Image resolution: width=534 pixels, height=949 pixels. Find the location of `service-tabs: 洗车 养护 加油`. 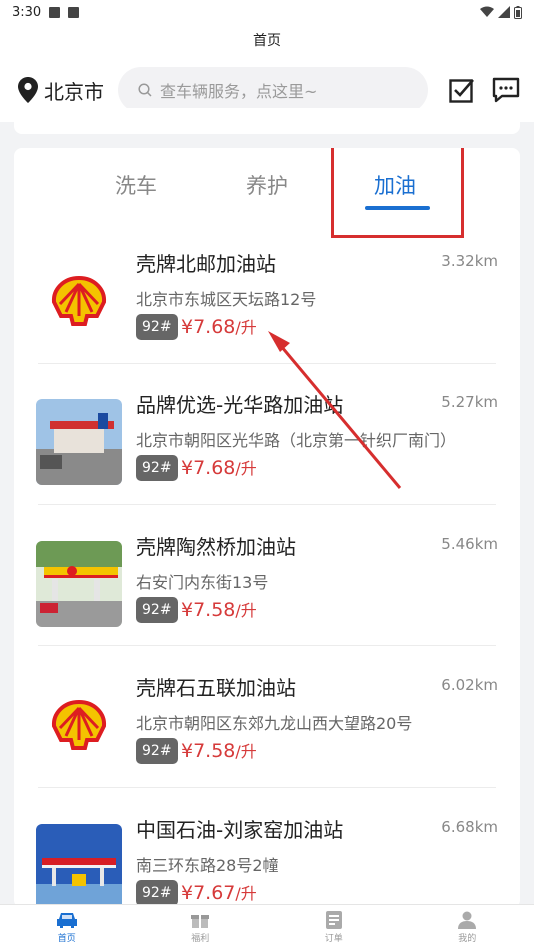

service-tabs: 洗车 养护 加油 is located at coordinates (267, 193).